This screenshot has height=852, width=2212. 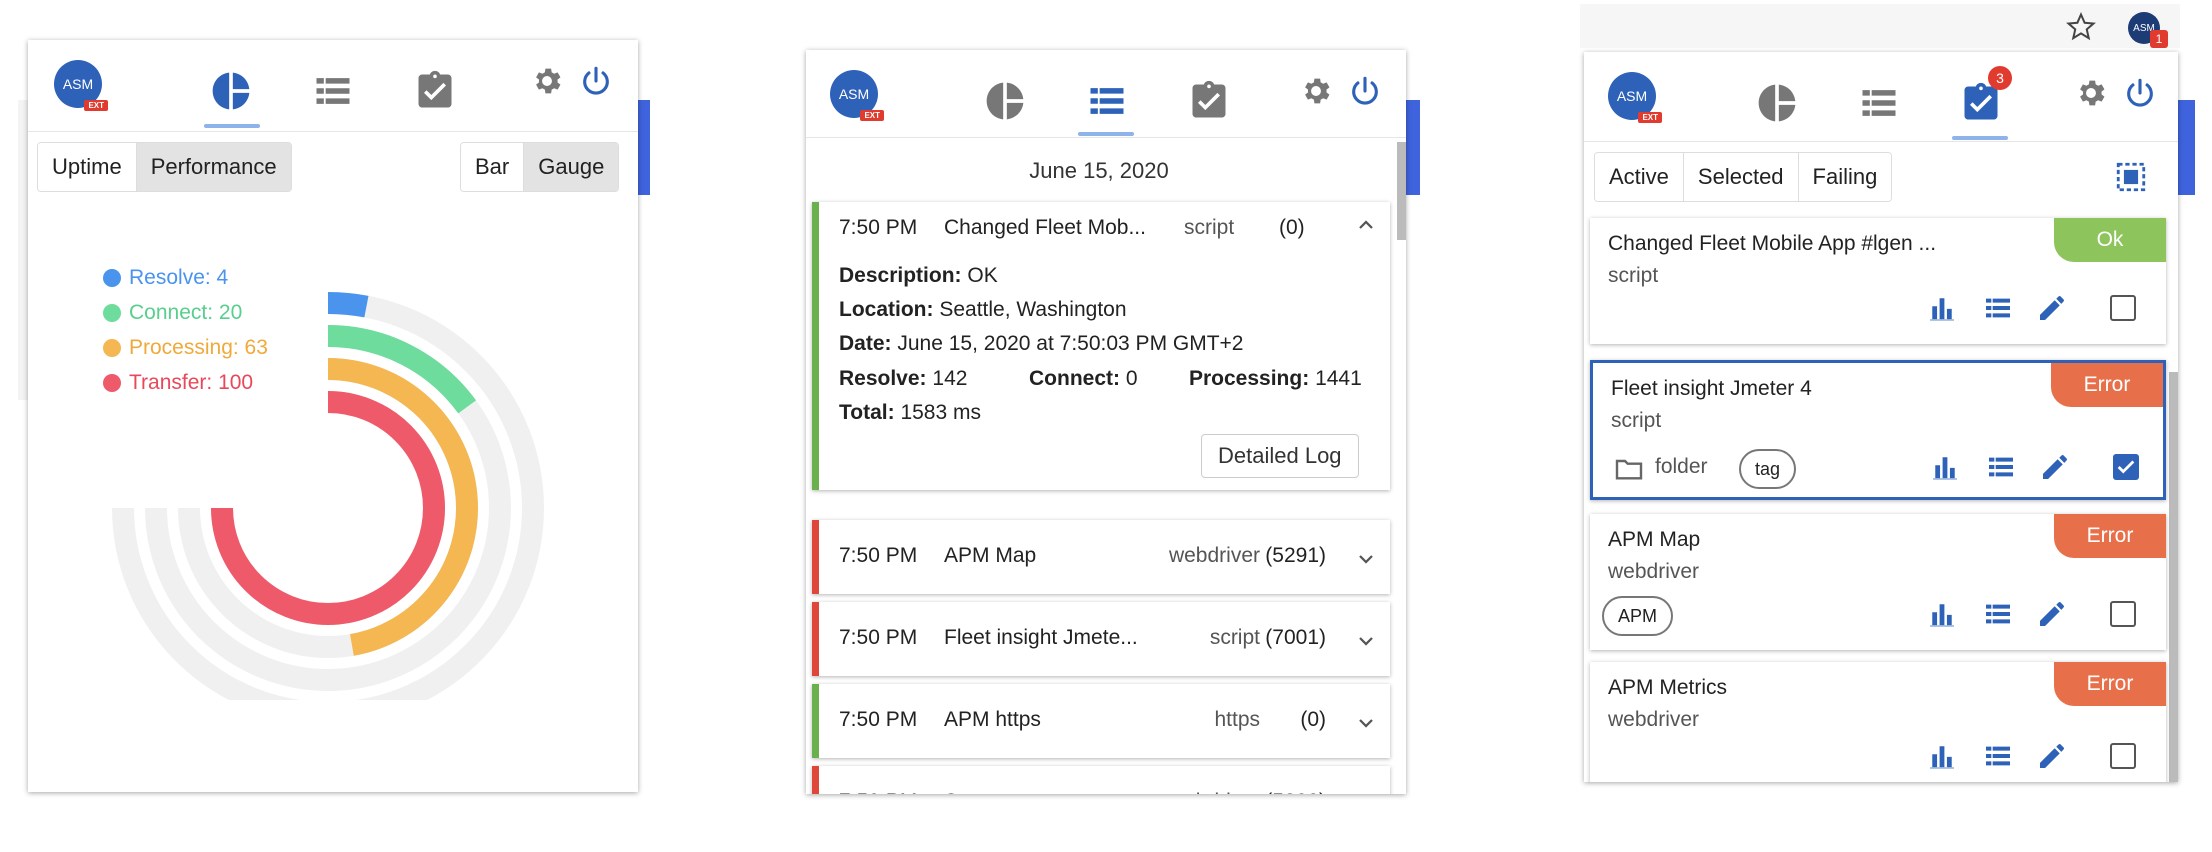 I want to click on result-row: 7:50 PM APM https https (0), so click(x=1101, y=721).